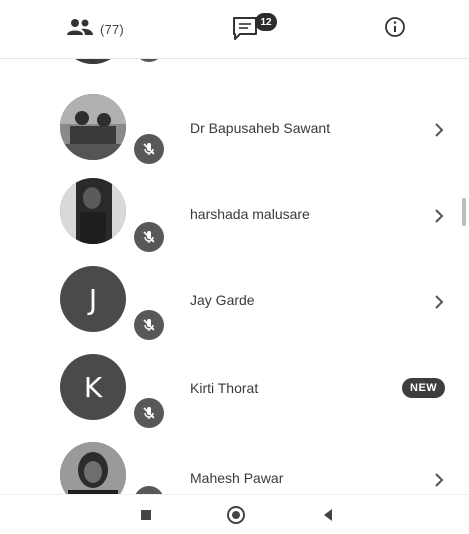 This screenshot has height=534, width=469. What do you see at coordinates (234, 466) in the screenshot?
I see `participant-row: Mahesh Pawar` at bounding box center [234, 466].